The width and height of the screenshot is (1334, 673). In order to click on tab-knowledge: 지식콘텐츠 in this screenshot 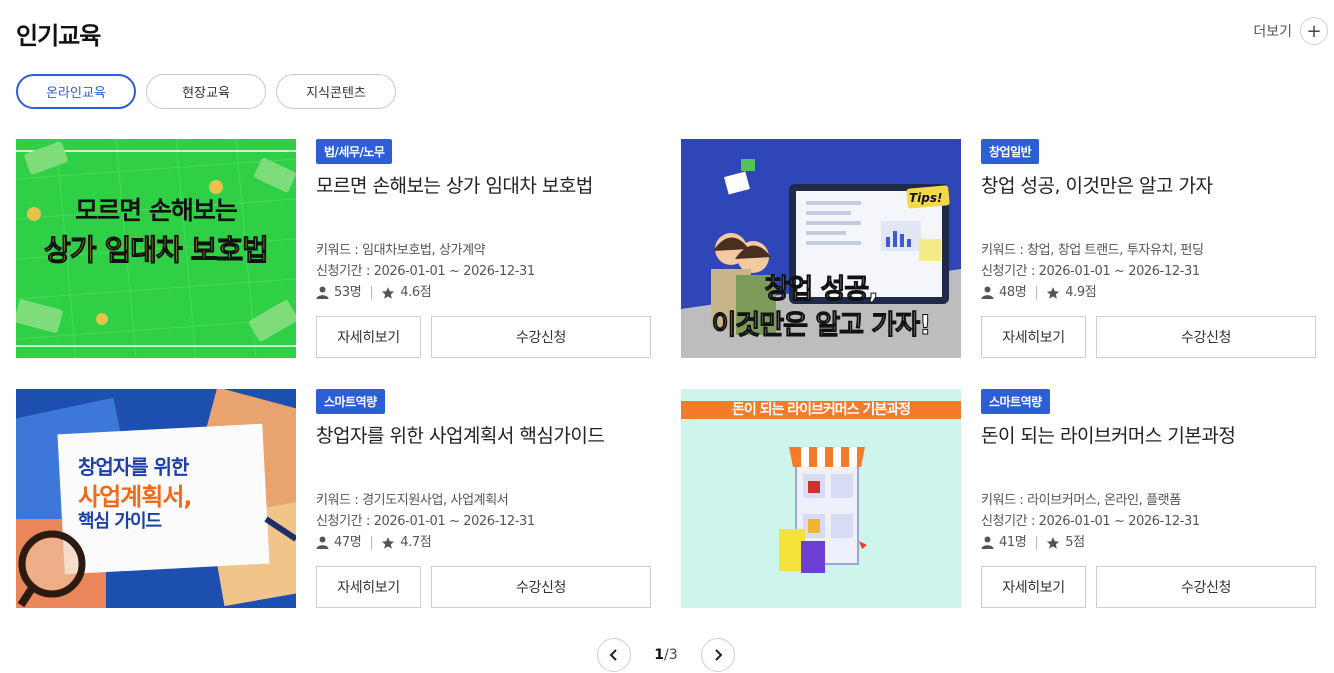, I will do `click(336, 91)`.